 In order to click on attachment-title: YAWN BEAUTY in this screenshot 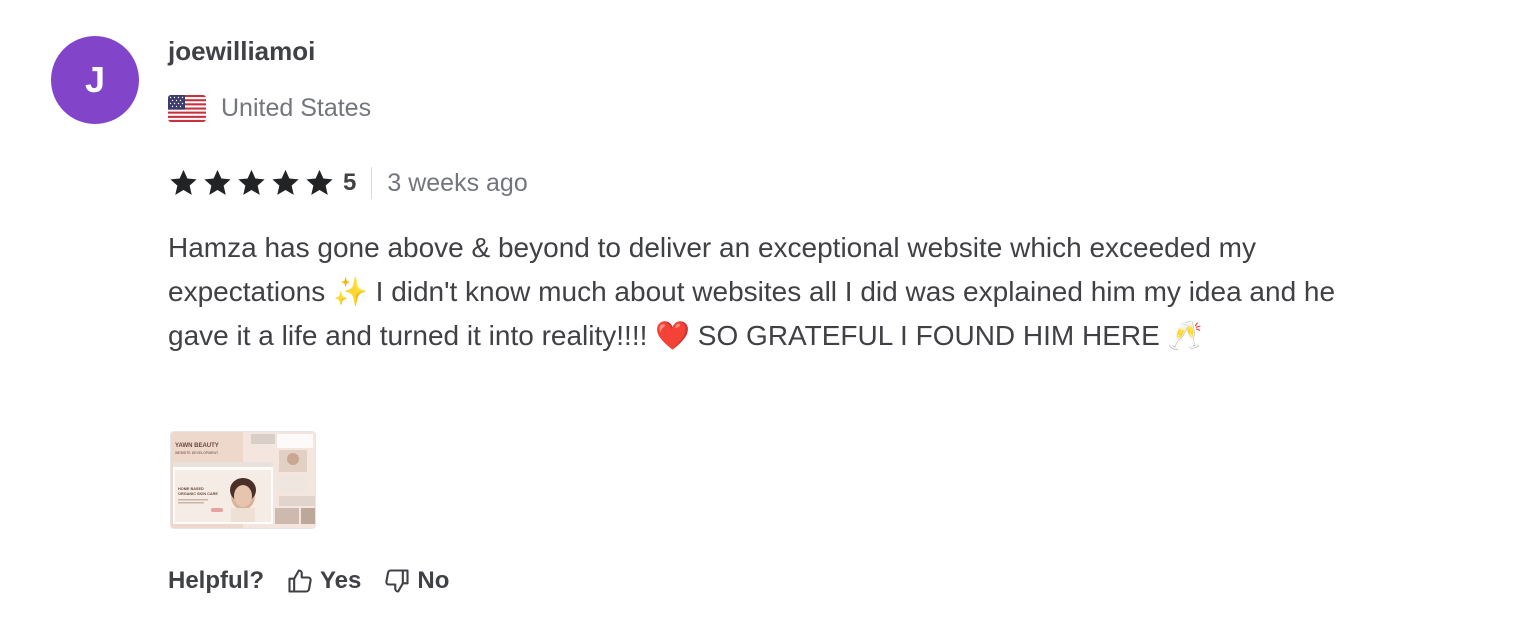, I will do `click(197, 446)`.